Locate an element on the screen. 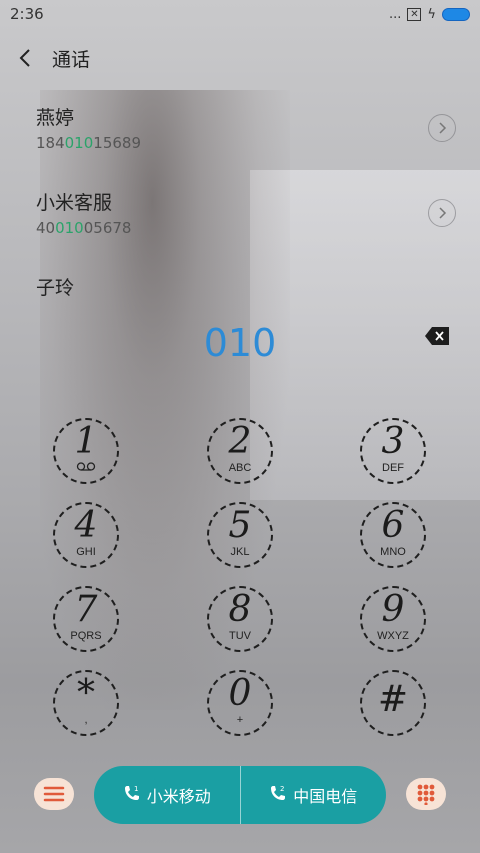 Image resolution: width=480 pixels, height=853 pixels. key-hash: # is located at coordinates (393, 703).